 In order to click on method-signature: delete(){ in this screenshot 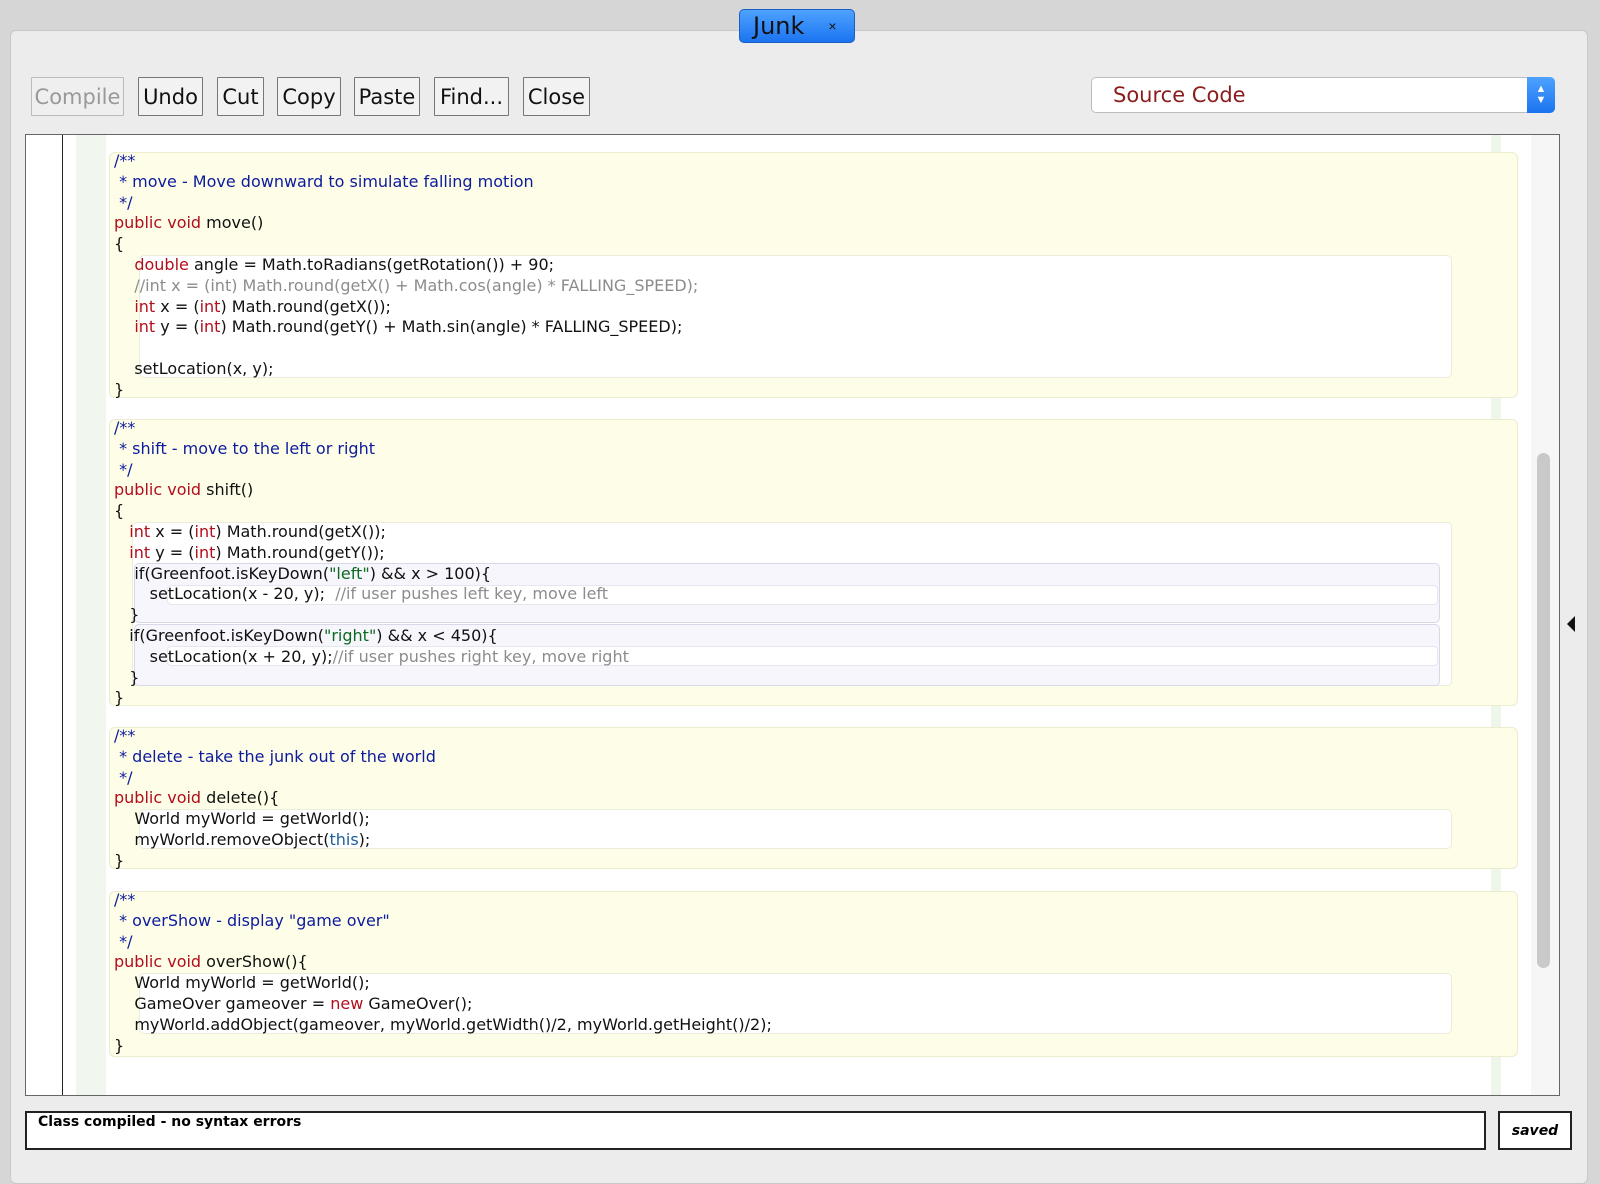, I will do `click(240, 798)`.